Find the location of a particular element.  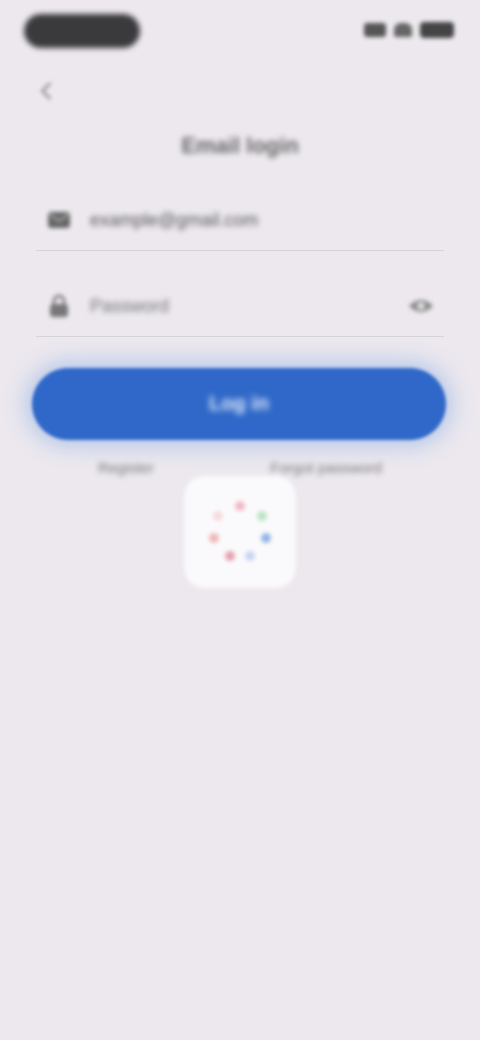

spinner-icon is located at coordinates (240, 531).